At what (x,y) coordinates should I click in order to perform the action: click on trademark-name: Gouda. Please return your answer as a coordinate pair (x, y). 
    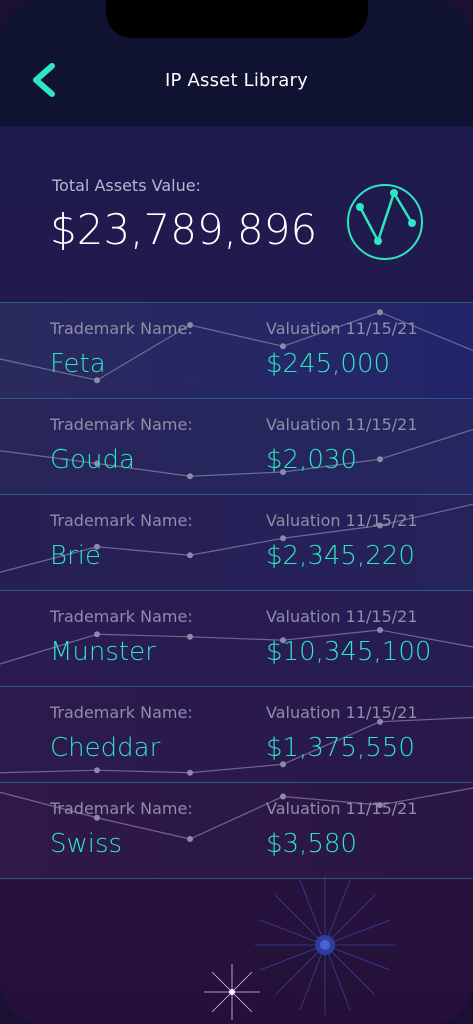
    Looking at the image, I should click on (92, 460).